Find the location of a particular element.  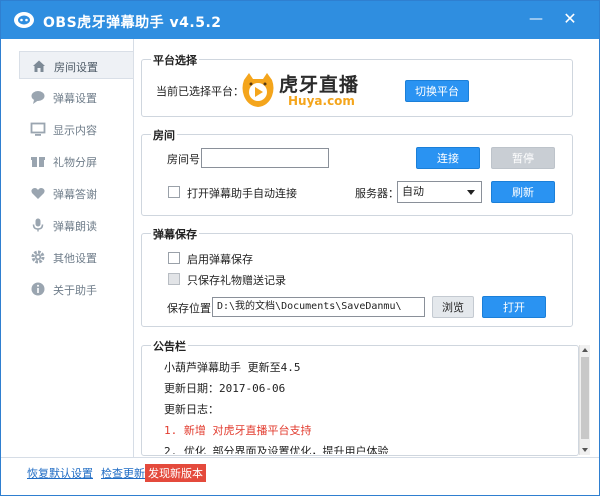

sidebar-item-label: 其他设置 is located at coordinates (75, 258).